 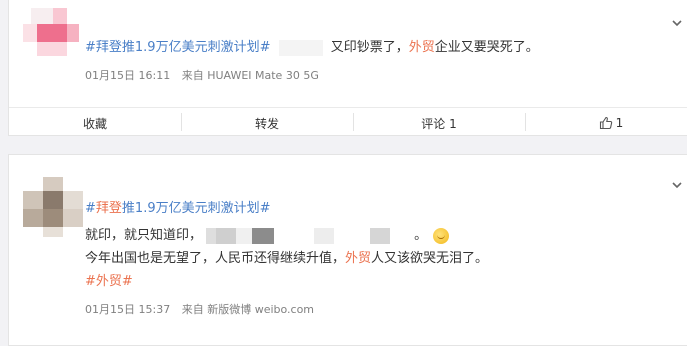 I want to click on post-text-line-2: 今年出国也是无望了，人民币还得继续升值，外贸人又该欲哭无泪了。, so click(x=286, y=259).